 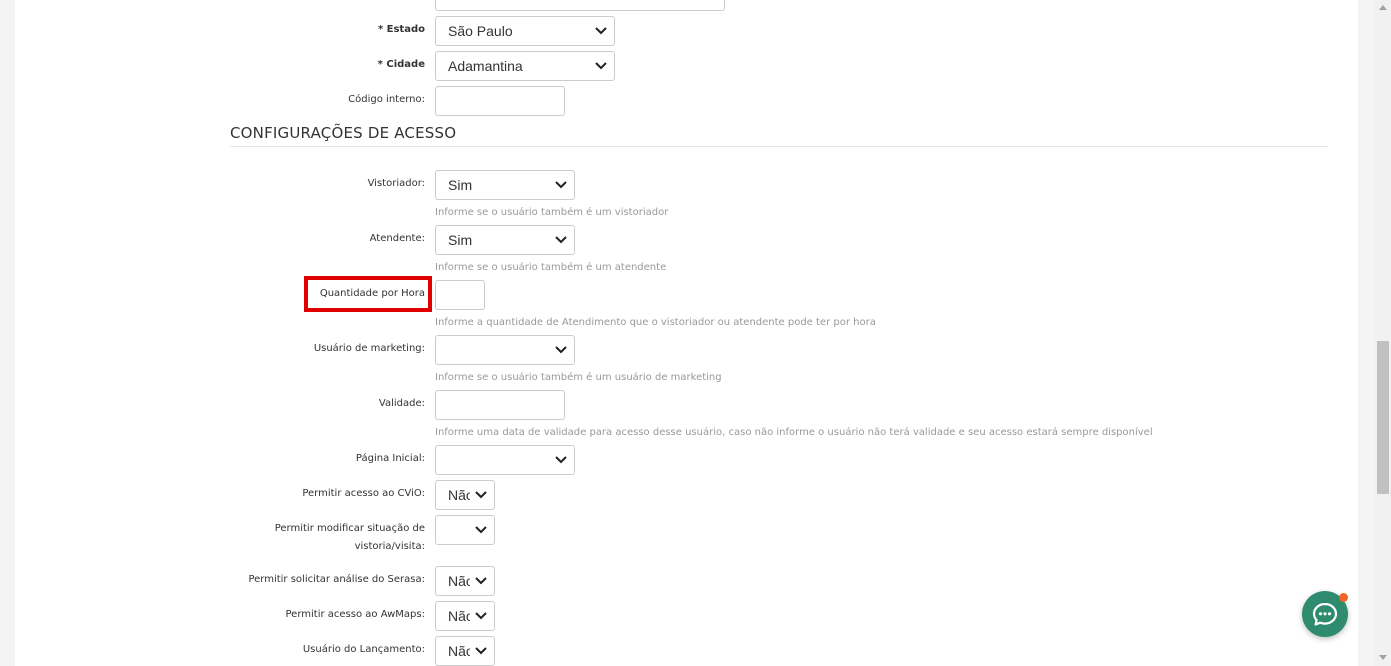 What do you see at coordinates (525, 66) in the screenshot?
I see `cidade-select: Adamantina` at bounding box center [525, 66].